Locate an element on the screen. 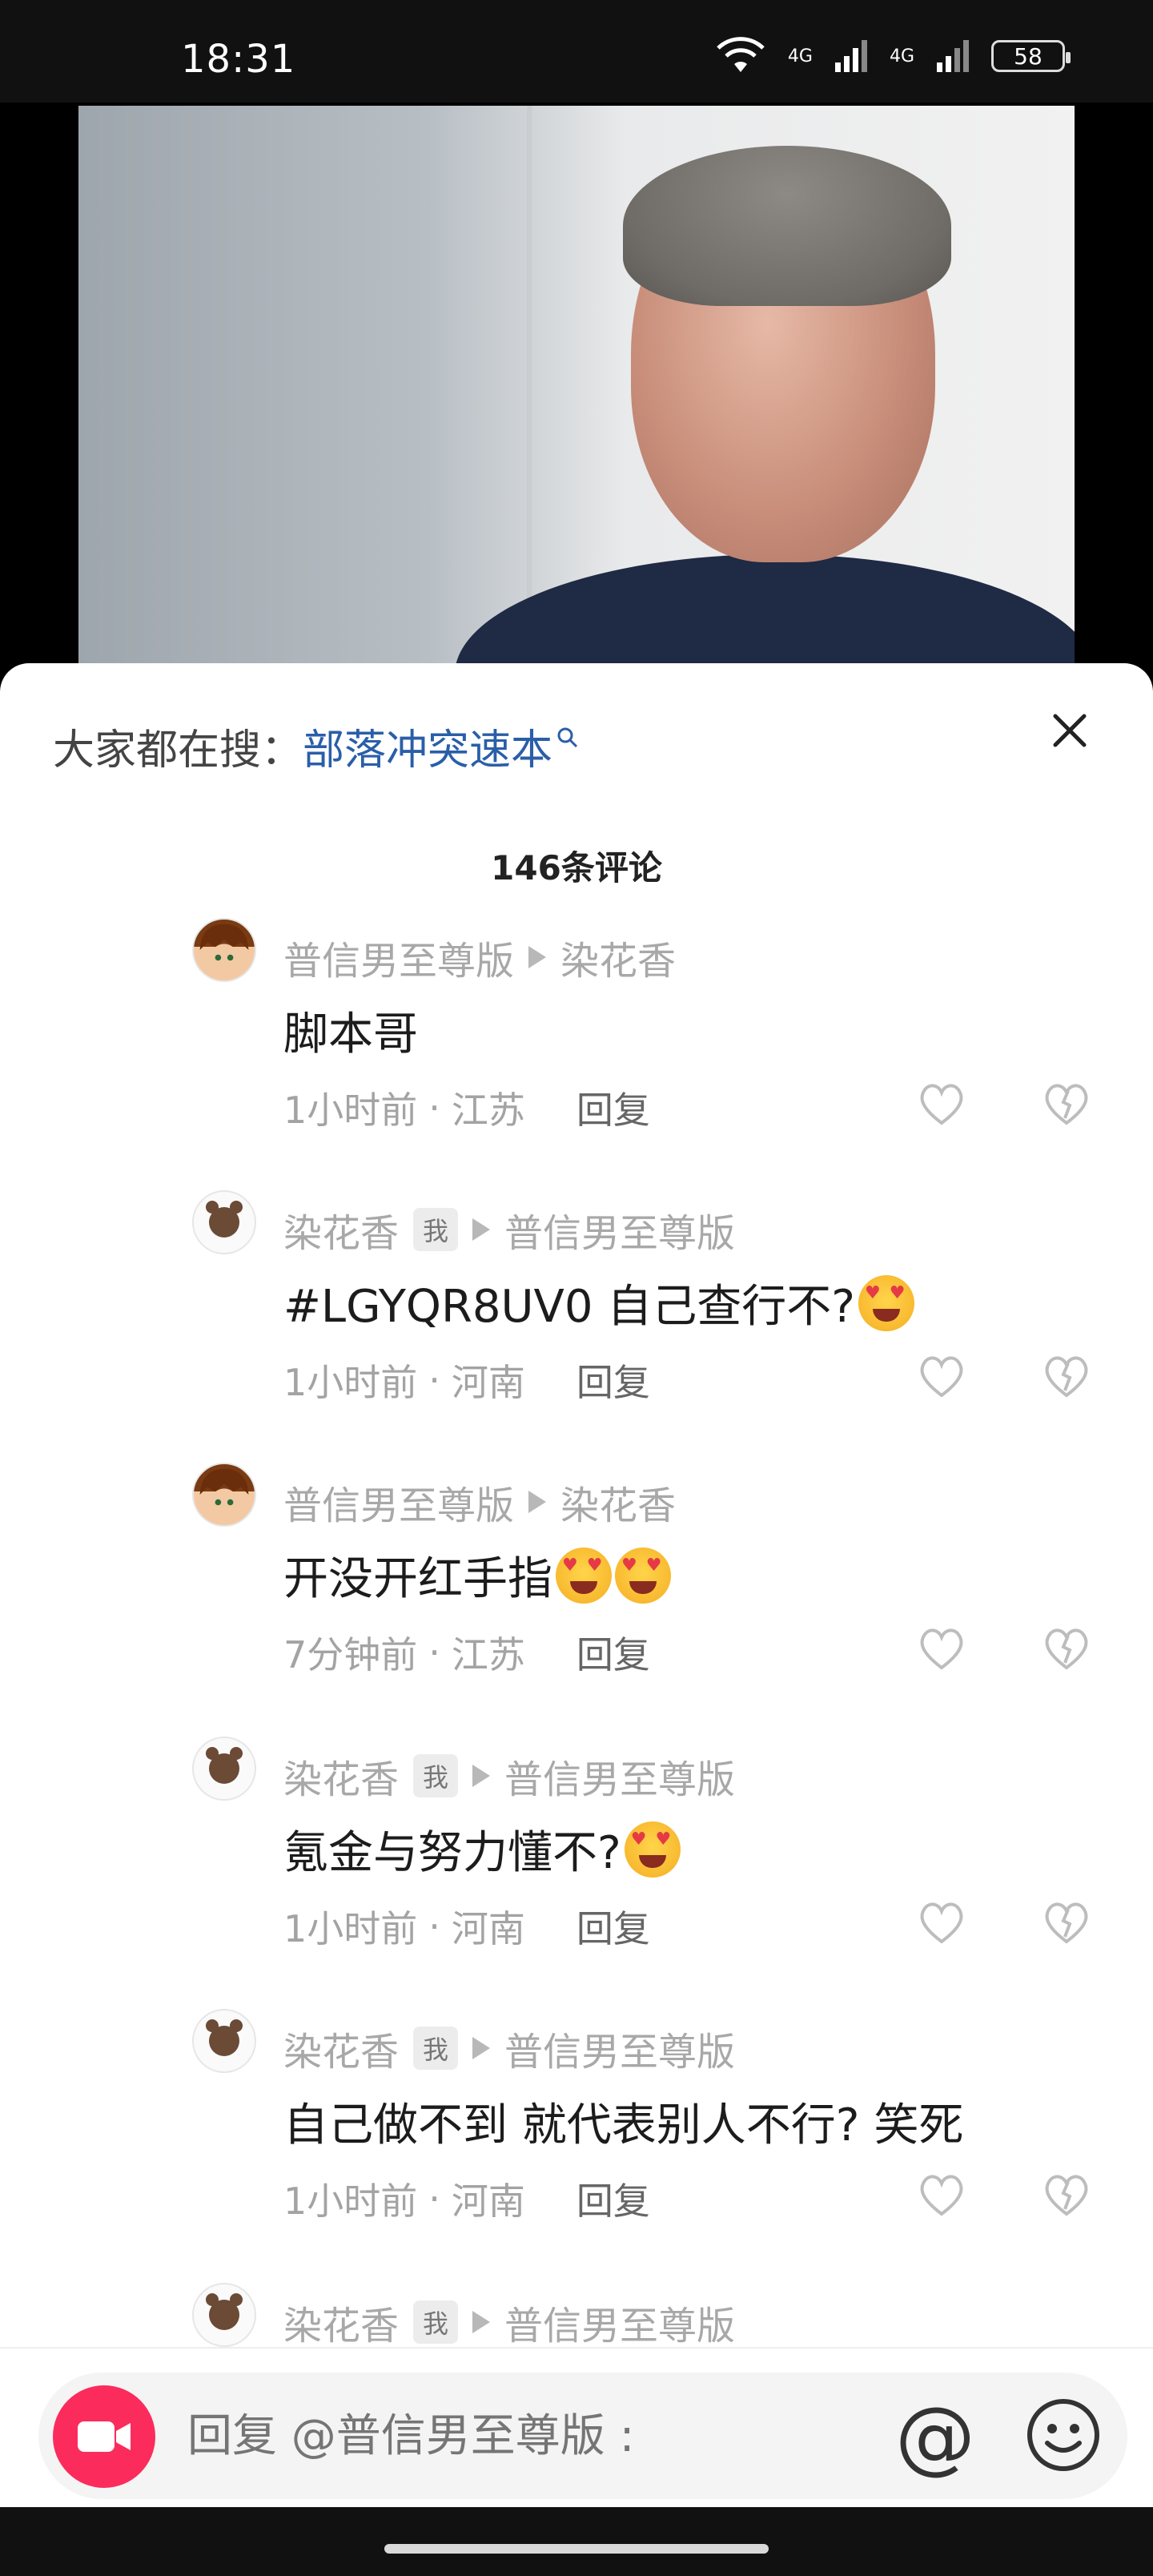 This screenshot has width=1153, height=2576. comment-meta: 普信男至尊版 染花香 is located at coordinates (480, 1502).